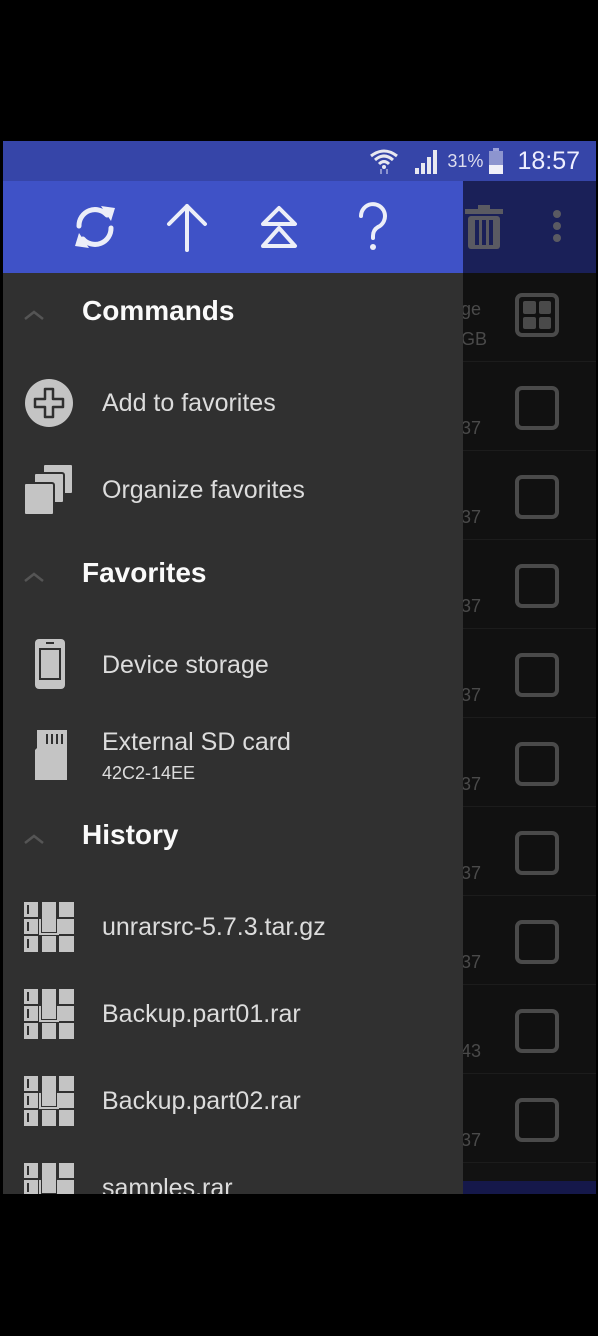  I want to click on menu-item-external-sd-card: External SD card 42C2-14EE, so click(233, 753).